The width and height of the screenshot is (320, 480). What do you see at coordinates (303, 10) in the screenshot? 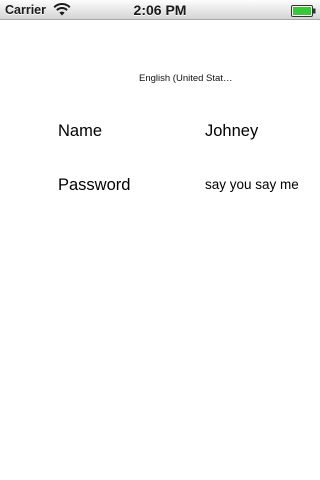
I see `battery-full-icon` at bounding box center [303, 10].